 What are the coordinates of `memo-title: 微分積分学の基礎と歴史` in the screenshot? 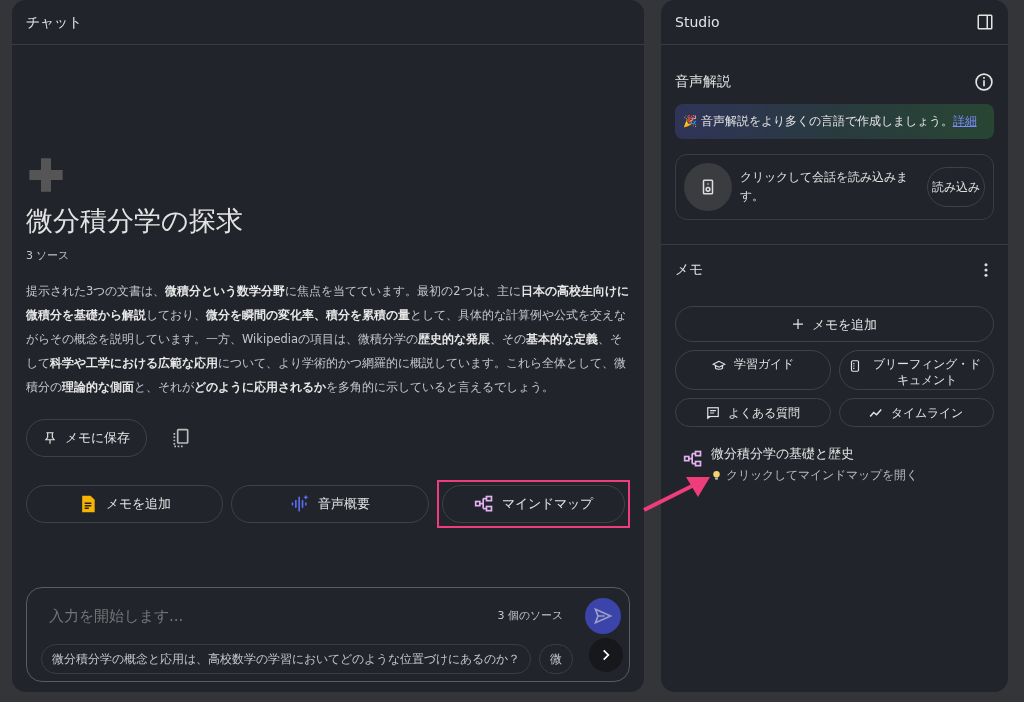 It's located at (814, 454).